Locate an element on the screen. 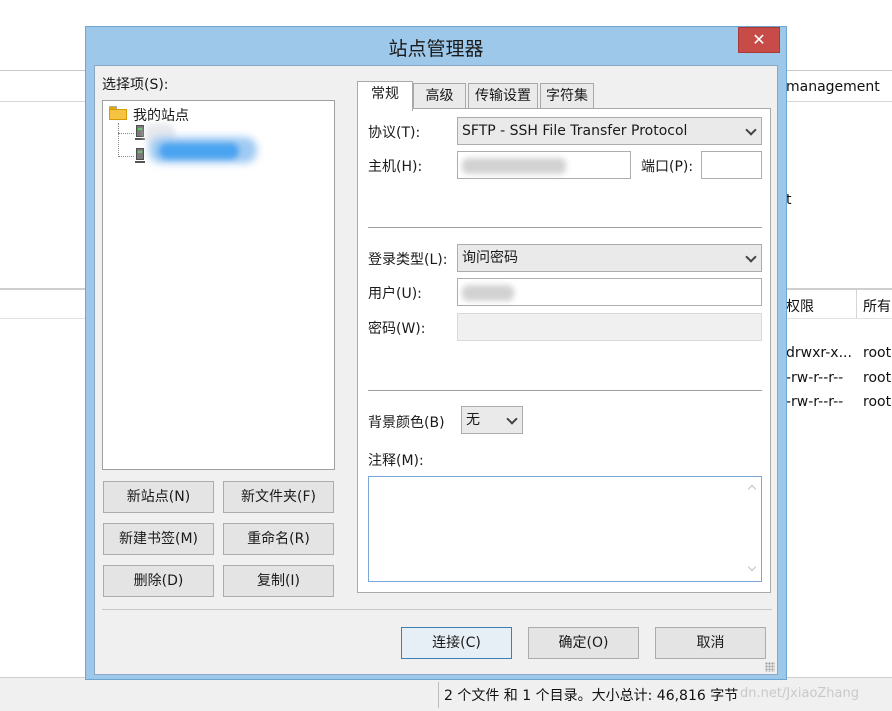  background-color-select: 无 is located at coordinates (492, 420).